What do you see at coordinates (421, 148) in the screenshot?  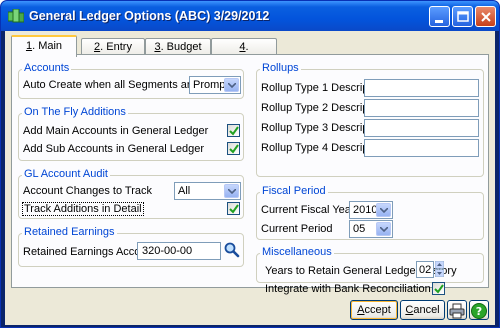 I see `rollup-type-4-input` at bounding box center [421, 148].